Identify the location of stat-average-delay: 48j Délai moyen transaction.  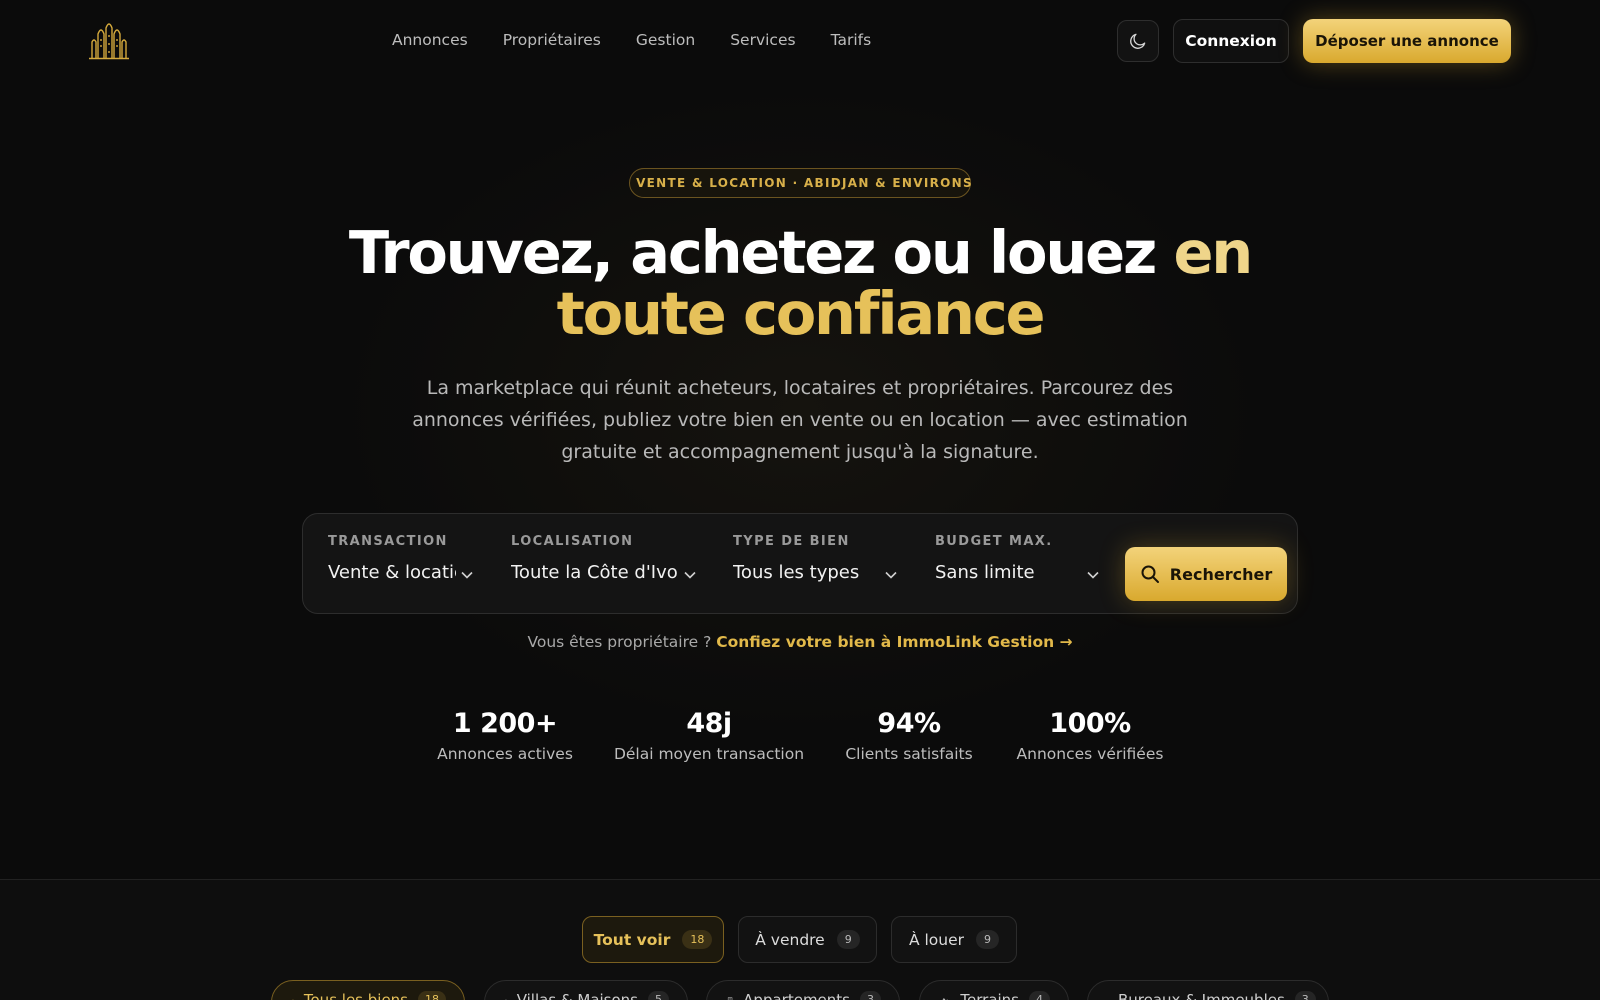
(709, 735).